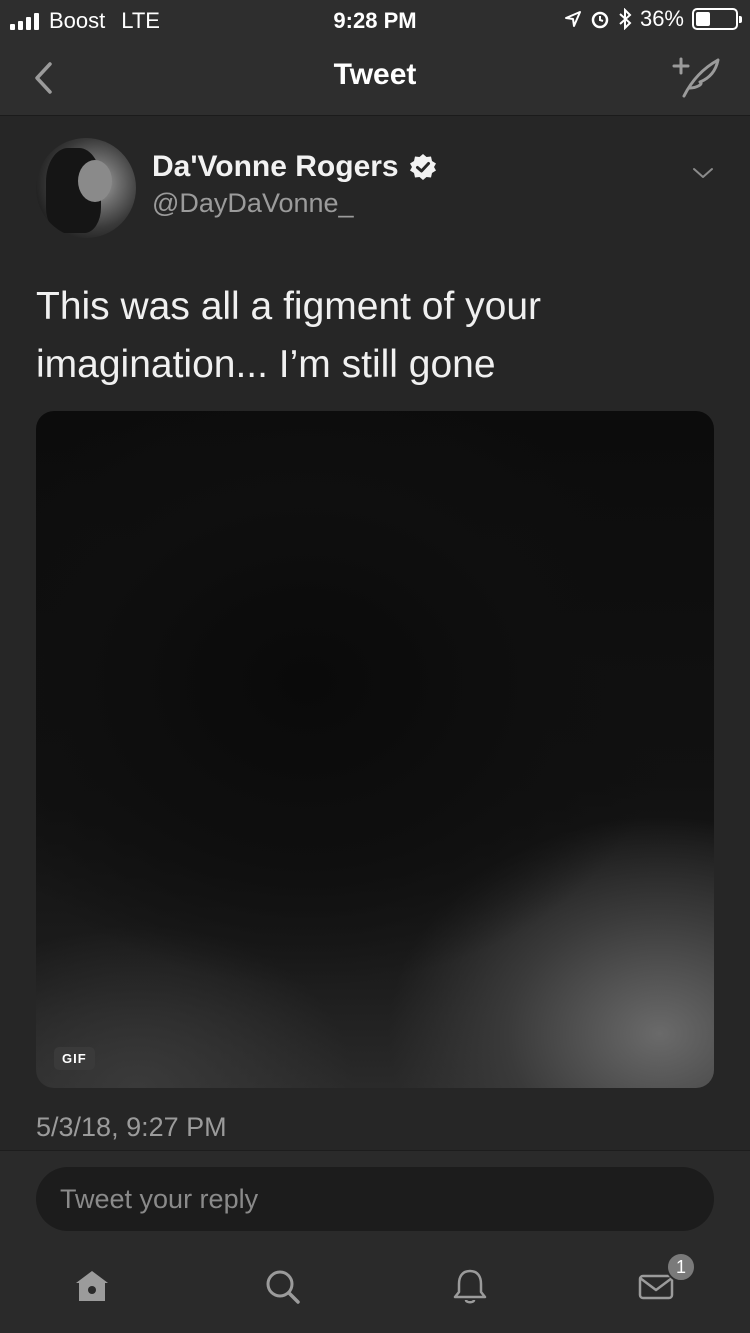 The image size is (750, 1333). I want to click on author-handle: @DayDaVonne_, so click(253, 203).